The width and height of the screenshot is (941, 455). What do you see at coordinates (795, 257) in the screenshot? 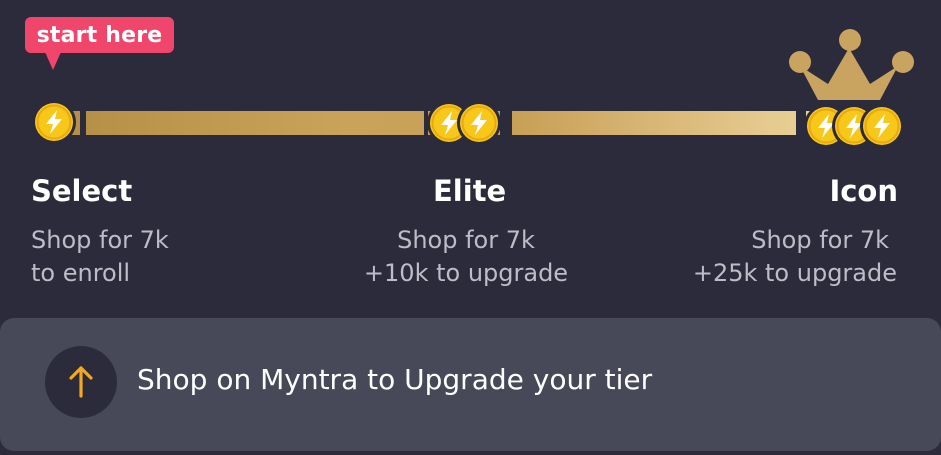
I see `tier-desc-icon: Shop for 7k +25k to upgrade` at bounding box center [795, 257].